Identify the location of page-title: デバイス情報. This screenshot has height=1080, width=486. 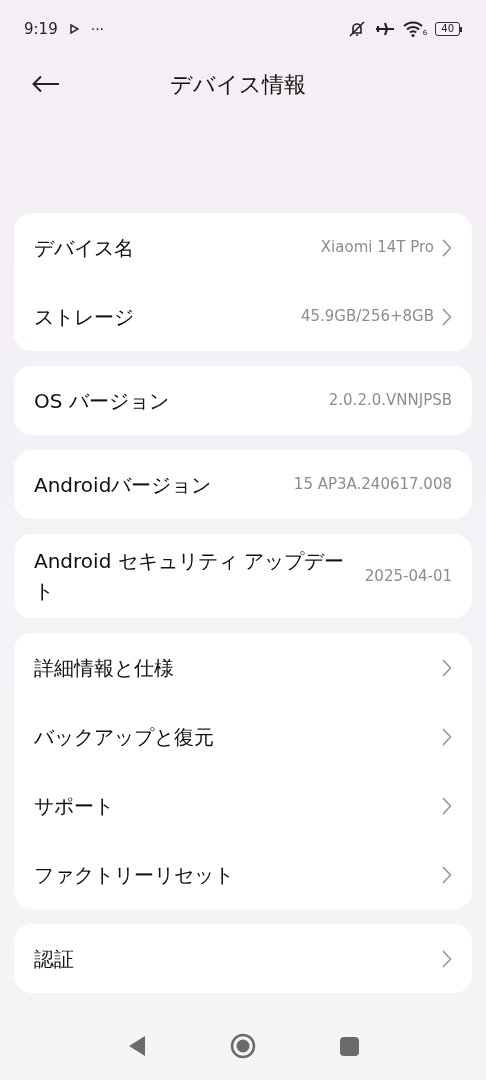
(238, 84).